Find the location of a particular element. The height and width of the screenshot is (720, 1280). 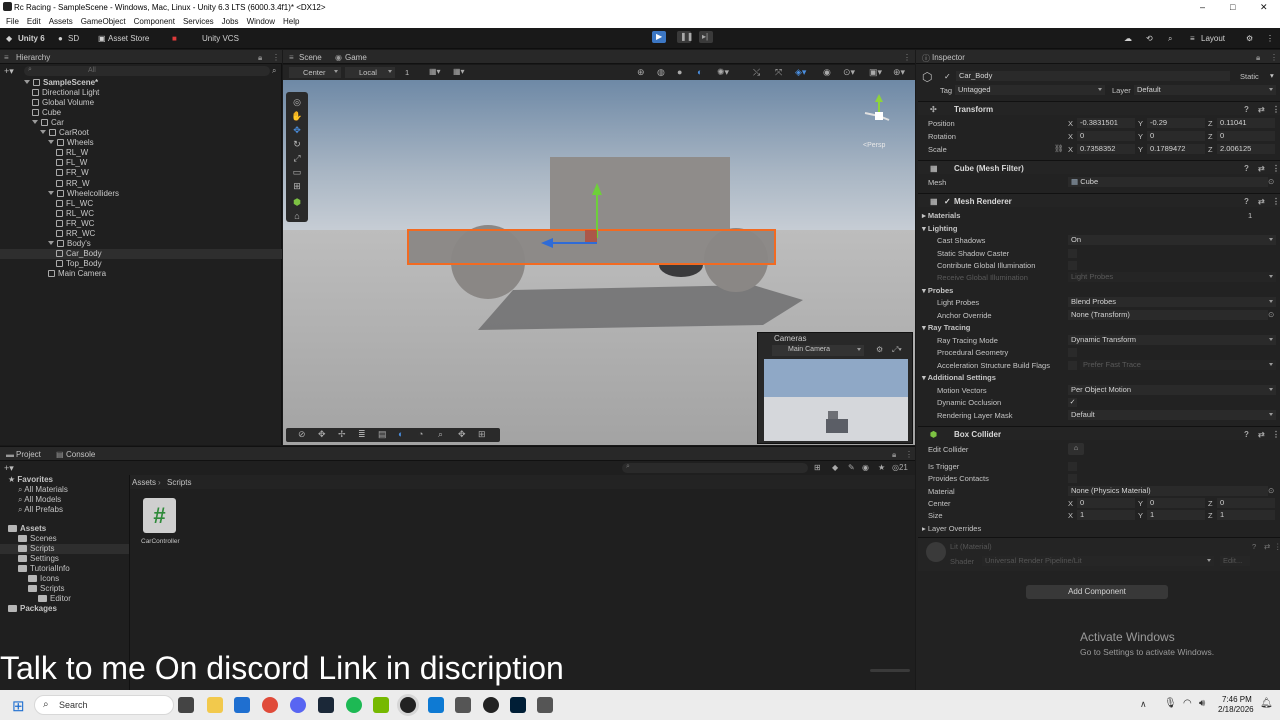

play-button: ▶ is located at coordinates (659, 37).